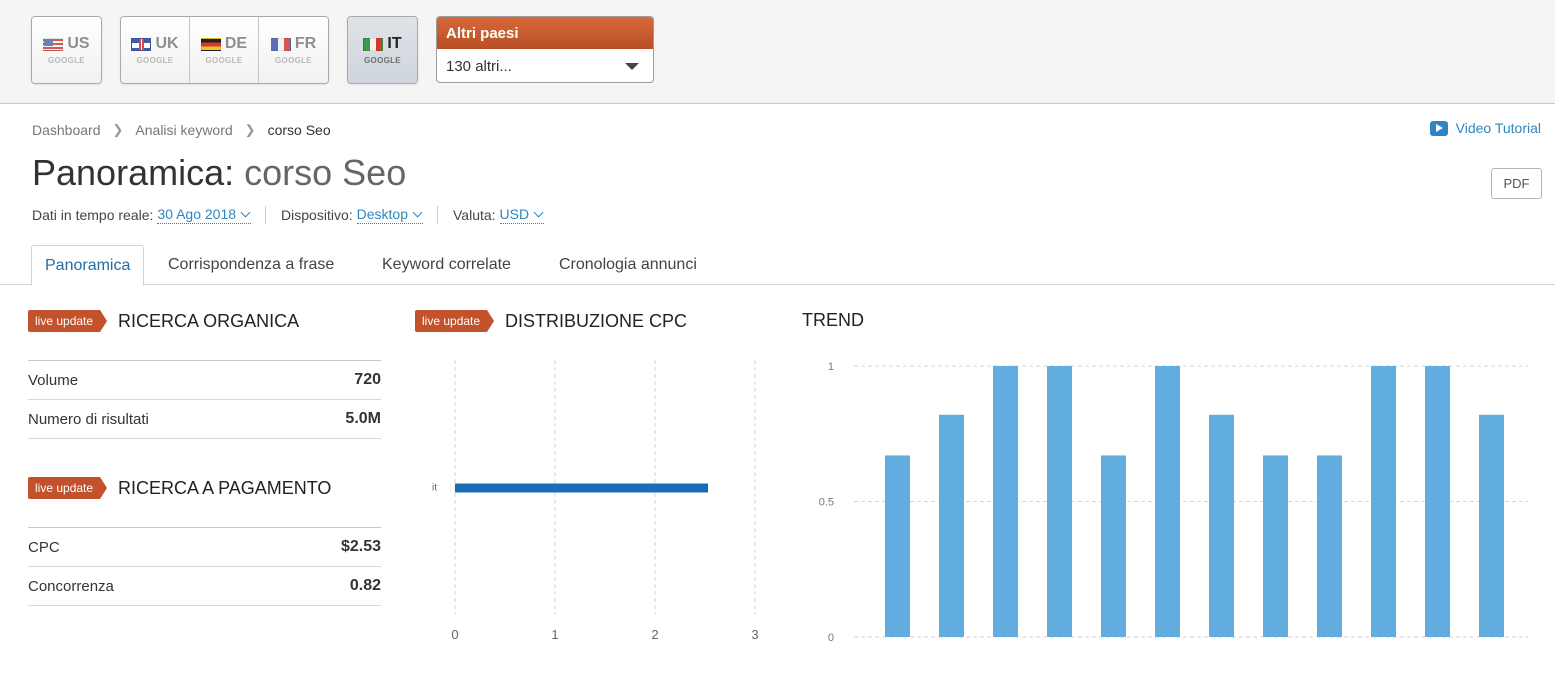  I want to click on play-video-icon, so click(1438, 128).